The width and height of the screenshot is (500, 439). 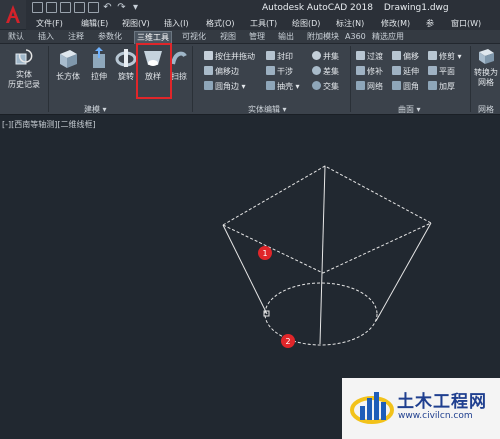 I want to click on tab-addins: 附加模块, so click(x=323, y=37).